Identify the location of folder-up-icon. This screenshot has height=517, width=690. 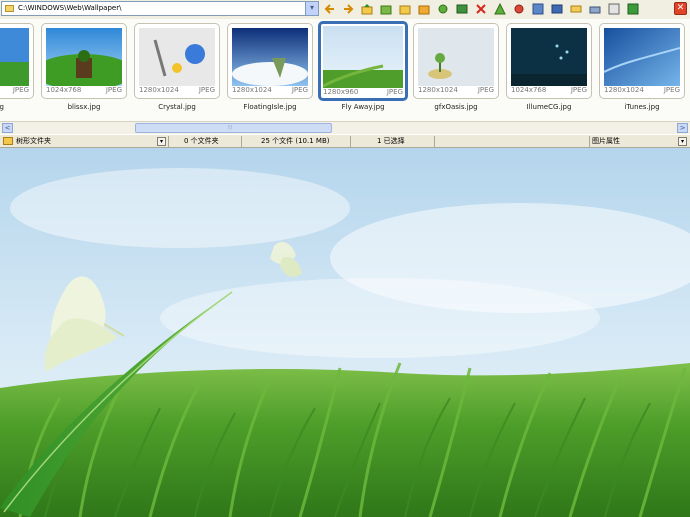
(367, 9).